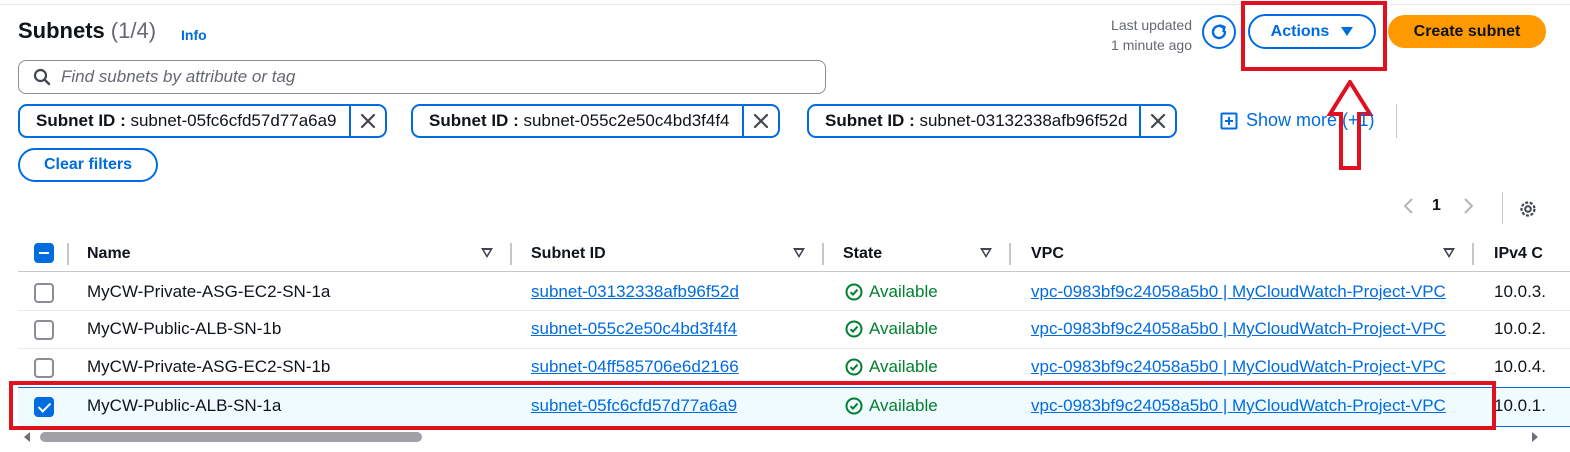 The height and width of the screenshot is (452, 1570). Describe the element at coordinates (976, 120) in the screenshot. I see `filter-label: Subnet ID : subnet-03132338afb96f52d` at that location.